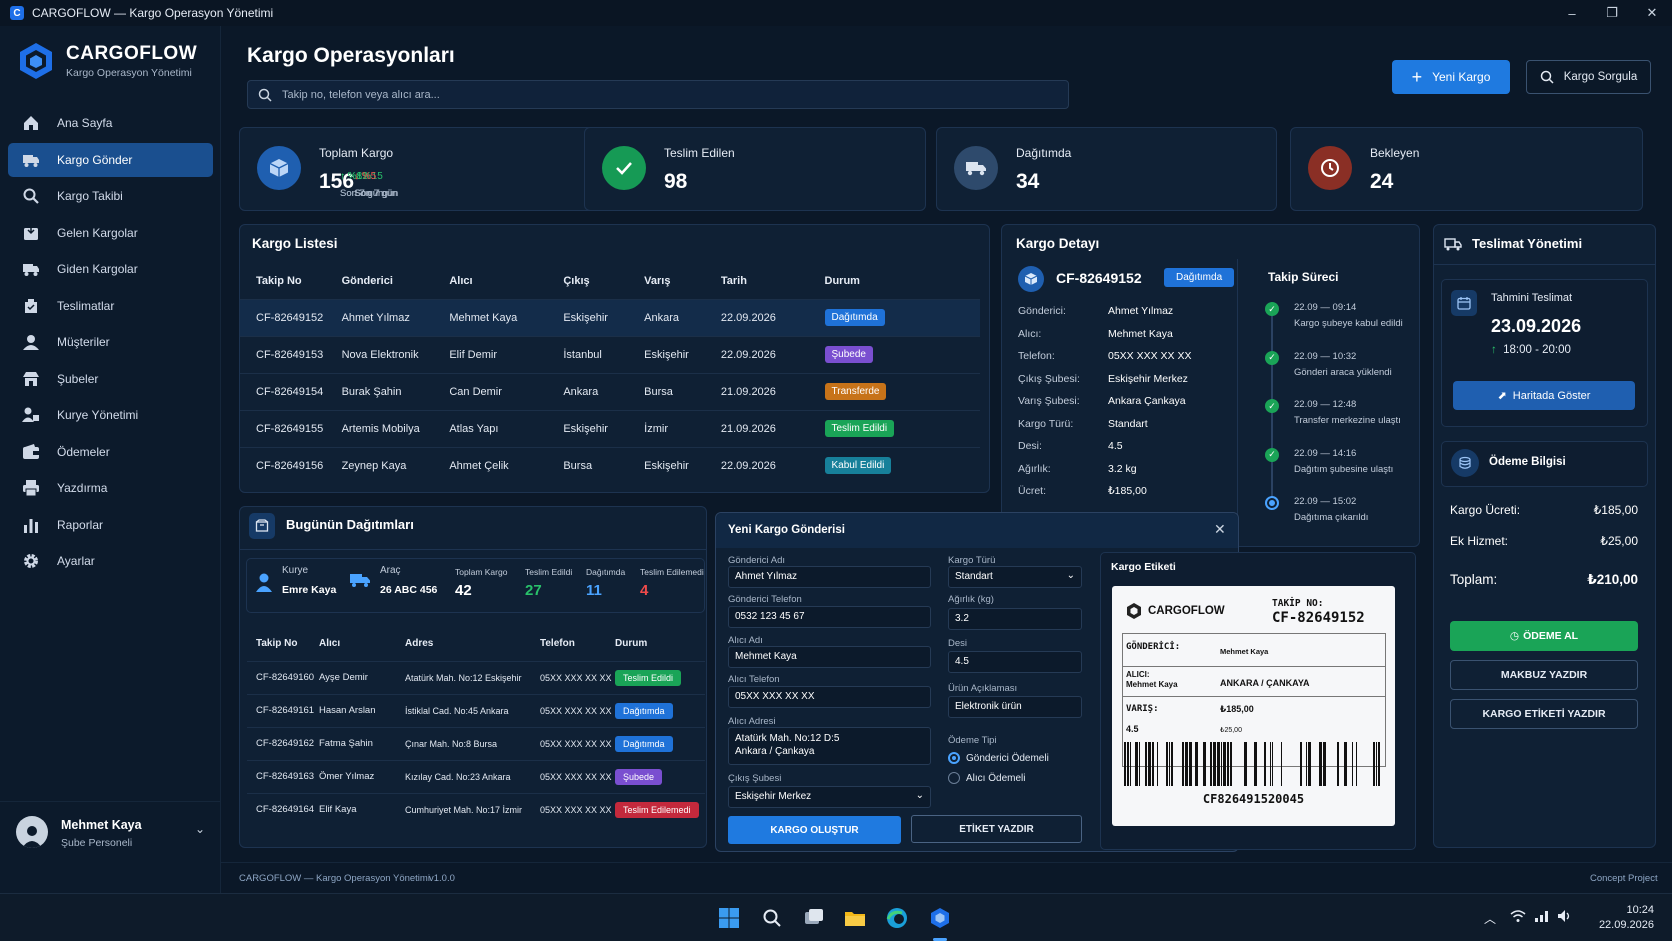  Describe the element at coordinates (390, 570) in the screenshot. I see `vehicle-label: Araç` at that location.